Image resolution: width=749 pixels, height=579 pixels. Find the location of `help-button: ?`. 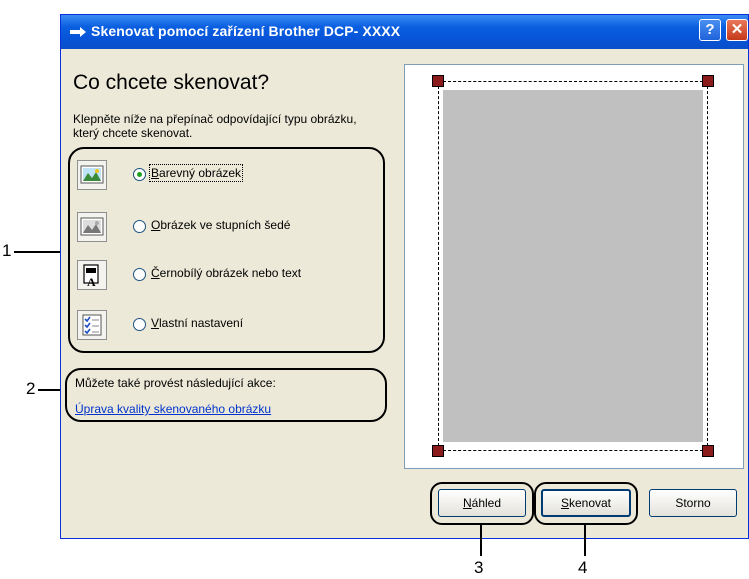

help-button: ? is located at coordinates (710, 30).